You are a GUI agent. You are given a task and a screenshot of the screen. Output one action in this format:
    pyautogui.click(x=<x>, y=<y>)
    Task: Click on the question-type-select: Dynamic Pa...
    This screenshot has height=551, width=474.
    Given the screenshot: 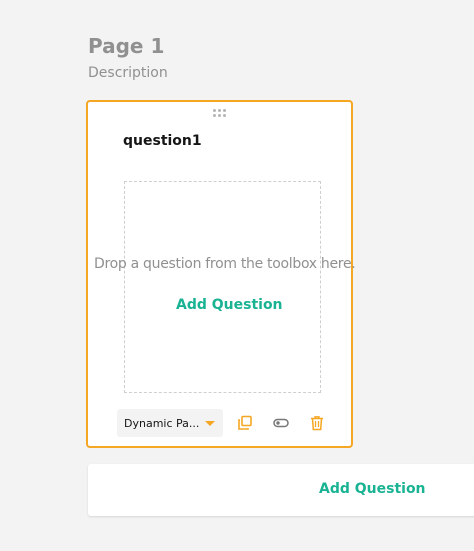 What is the action you would take?
    pyautogui.click(x=170, y=423)
    